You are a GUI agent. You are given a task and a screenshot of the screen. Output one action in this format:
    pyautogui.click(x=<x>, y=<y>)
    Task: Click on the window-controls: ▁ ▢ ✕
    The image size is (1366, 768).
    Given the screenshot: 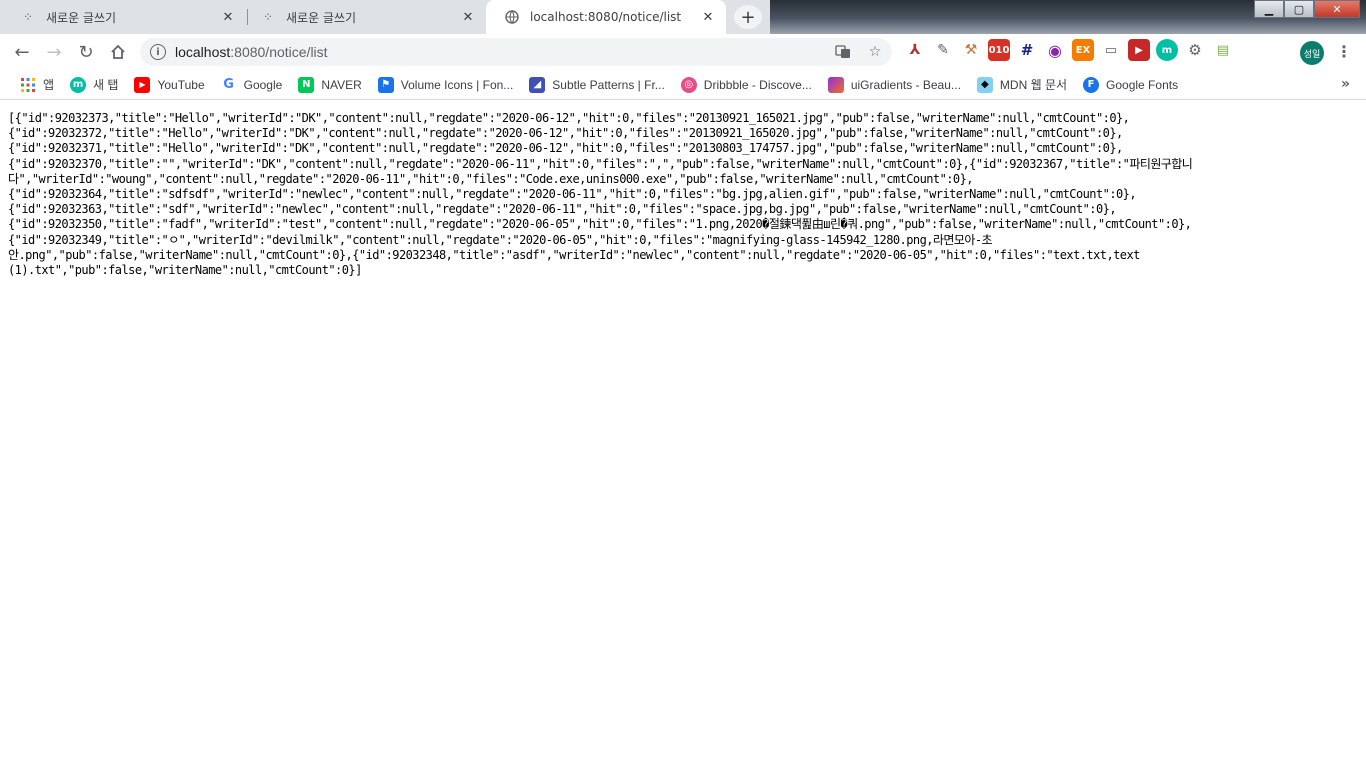 What is the action you would take?
    pyautogui.click(x=1307, y=9)
    